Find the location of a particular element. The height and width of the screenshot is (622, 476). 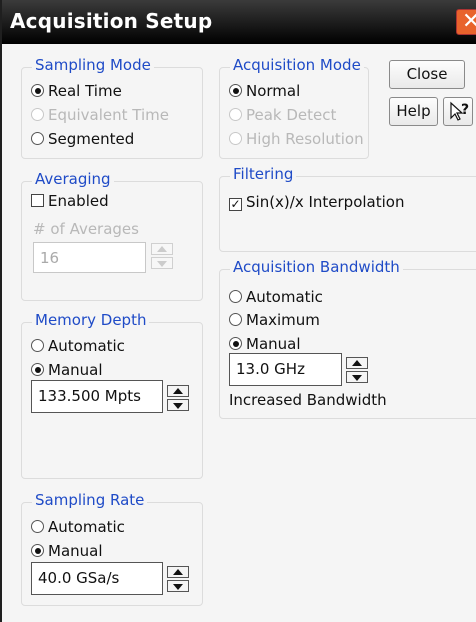

sampling-rate-field: 40.0 GSa/s is located at coordinates (97, 578).